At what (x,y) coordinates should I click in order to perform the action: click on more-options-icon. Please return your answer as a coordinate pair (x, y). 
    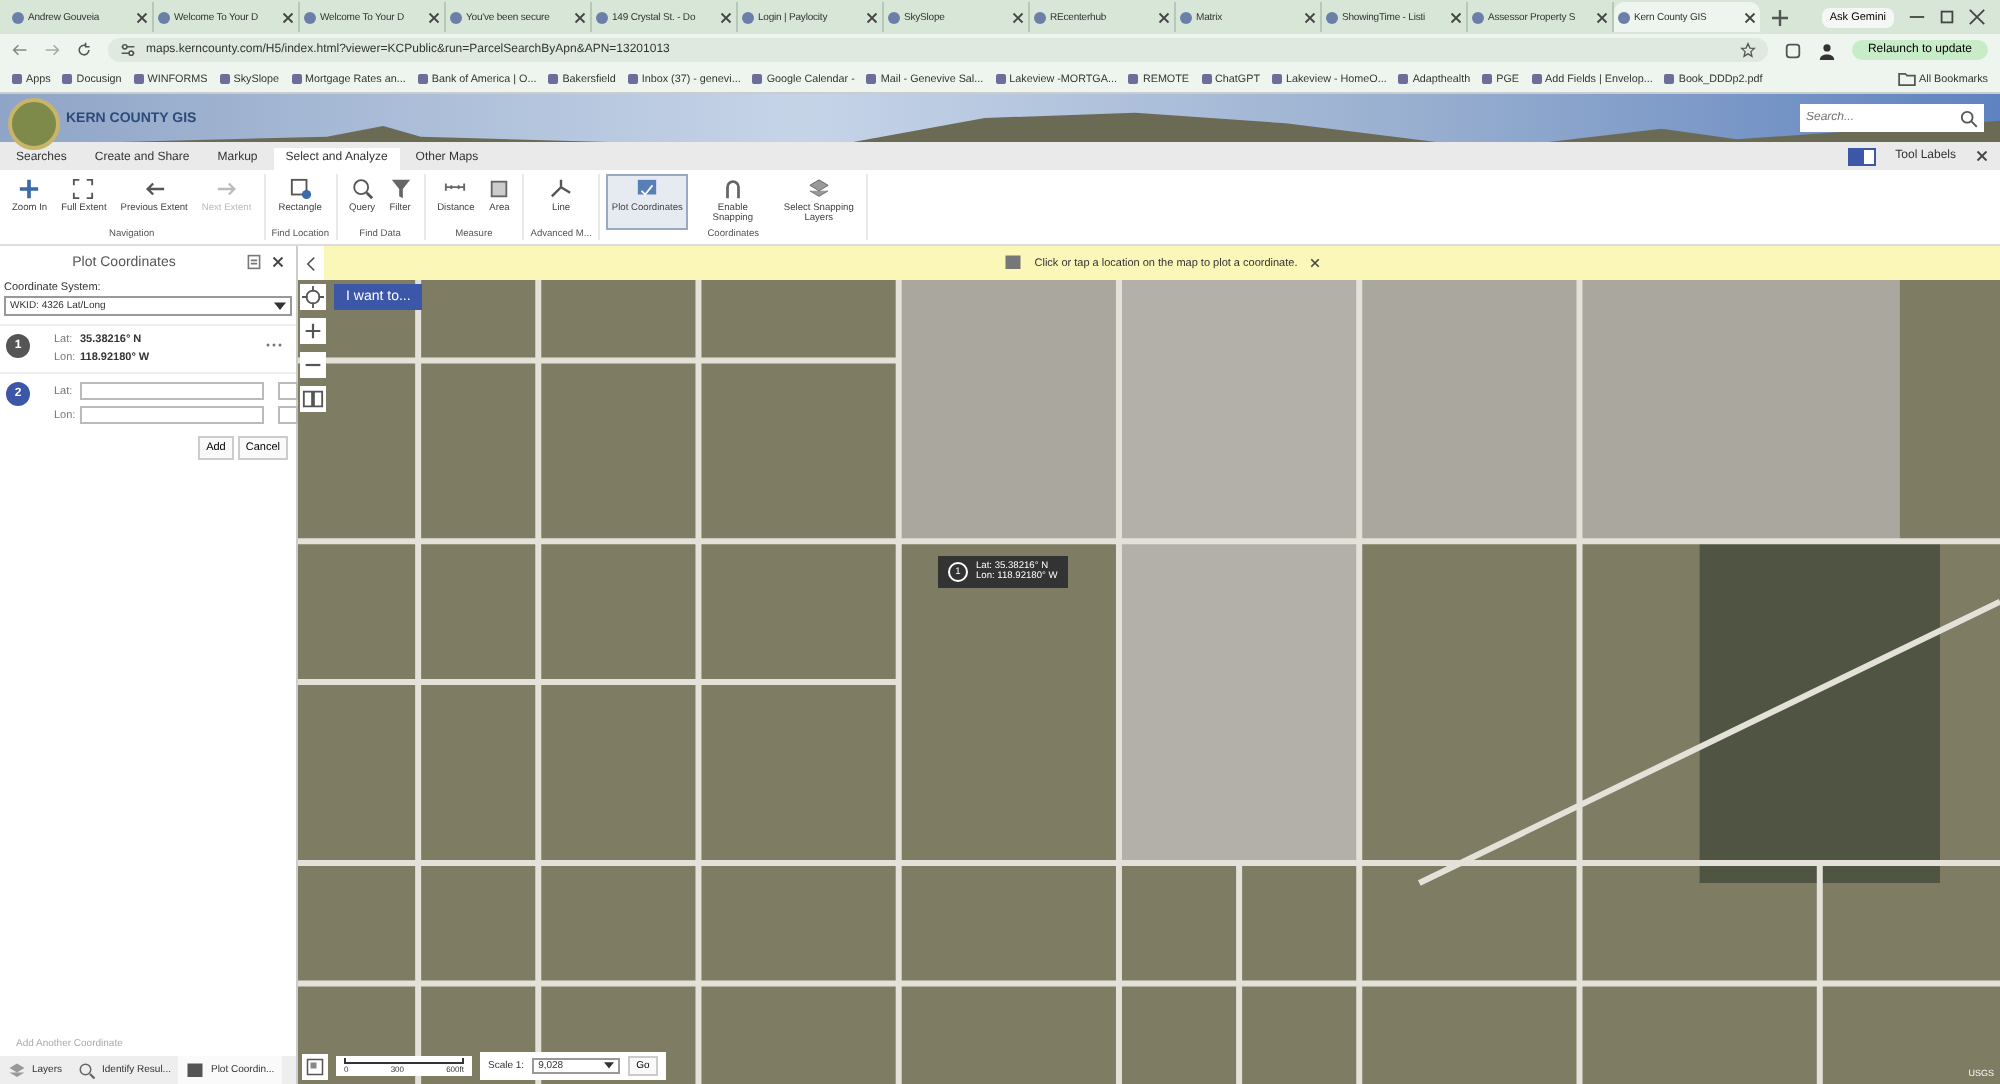
    Looking at the image, I should click on (274, 345).